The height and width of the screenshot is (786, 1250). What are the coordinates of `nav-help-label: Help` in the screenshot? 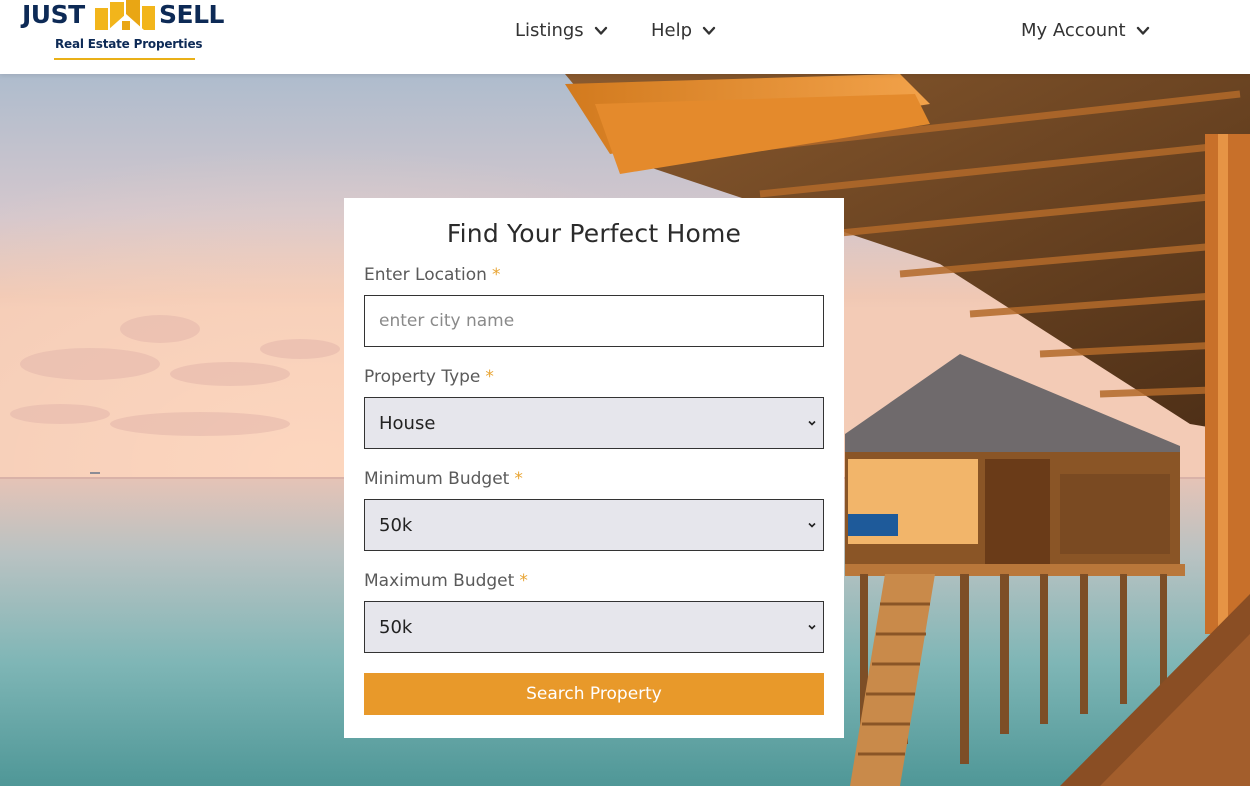 It's located at (672, 30).